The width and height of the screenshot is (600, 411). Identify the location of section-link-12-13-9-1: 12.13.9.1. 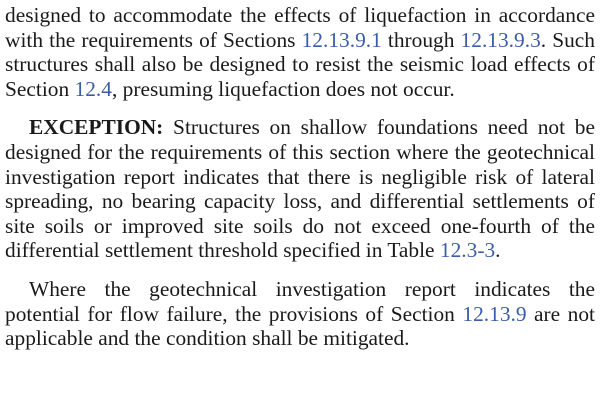
(342, 40).